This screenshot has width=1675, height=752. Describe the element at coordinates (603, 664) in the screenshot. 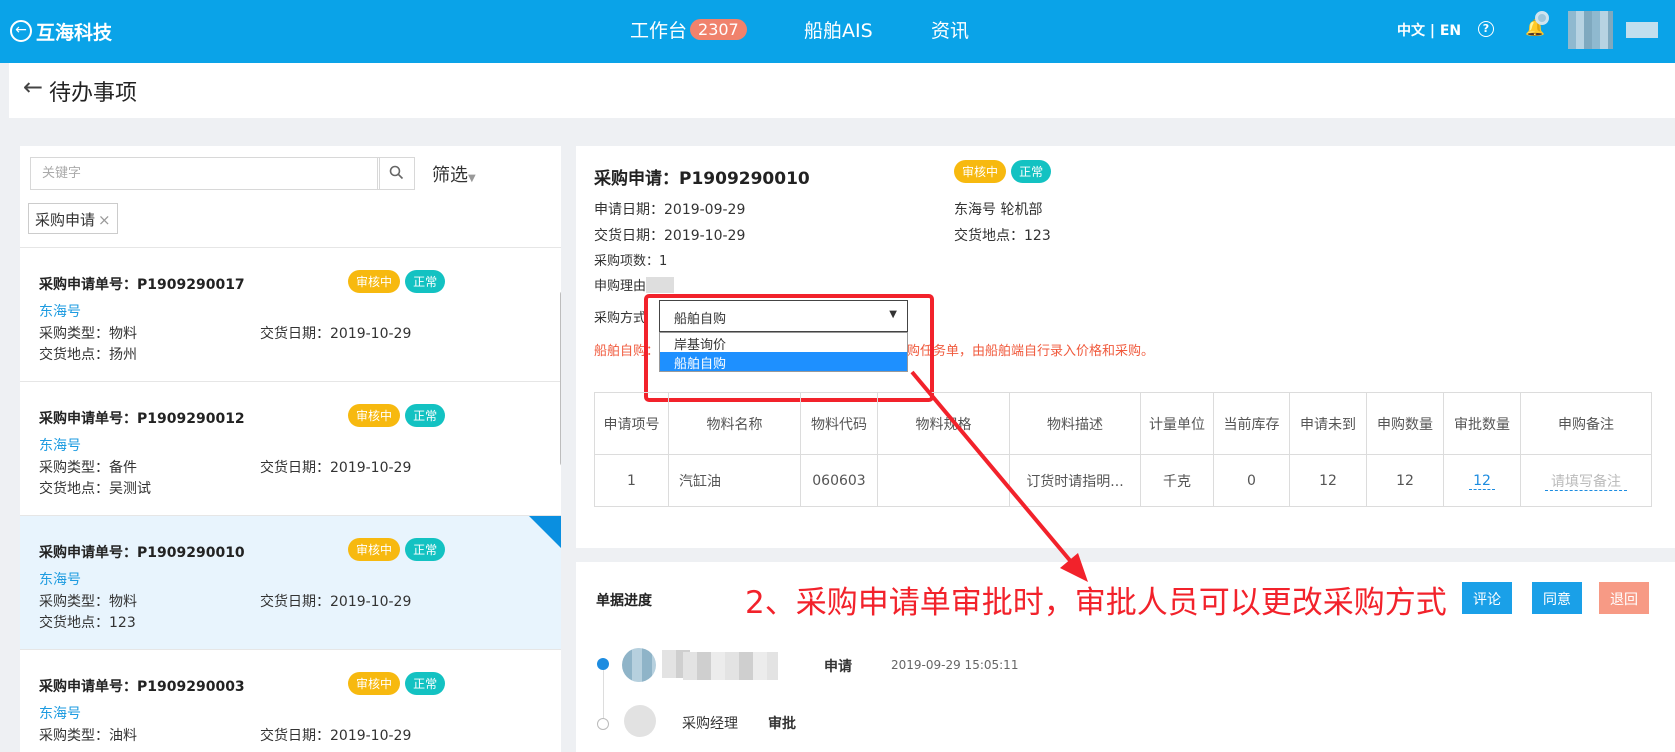

I see `timeline-dot-active` at that location.